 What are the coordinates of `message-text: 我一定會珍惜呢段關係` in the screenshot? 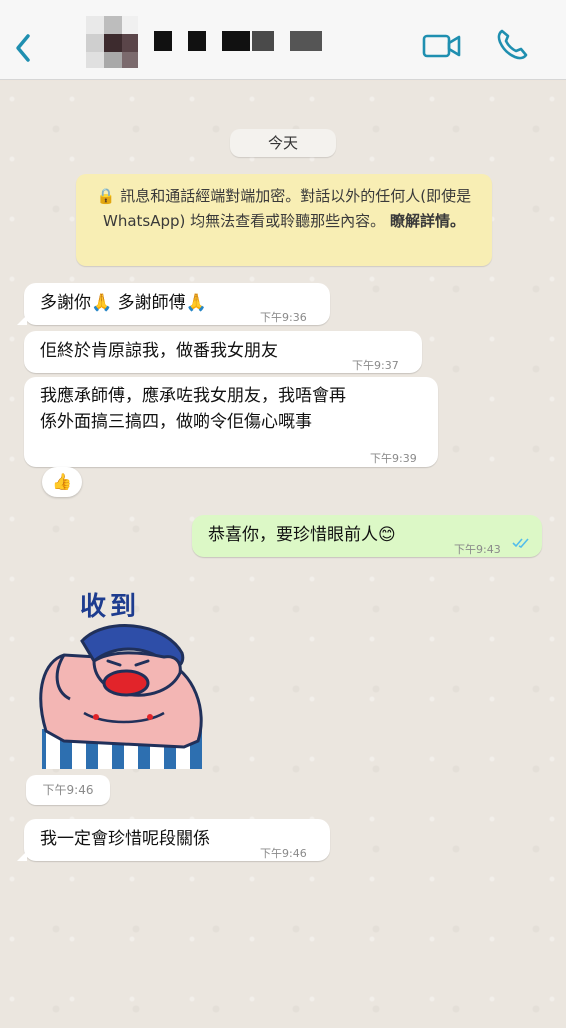 It's located at (125, 839).